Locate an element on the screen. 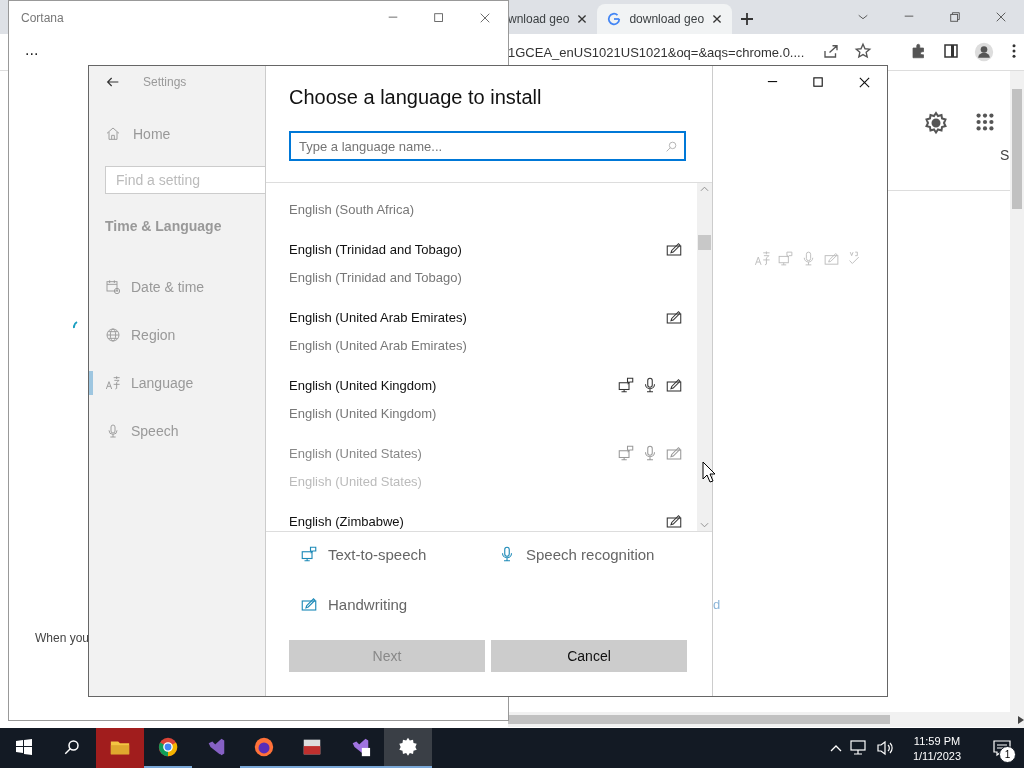 Image resolution: width=1024 pixels, height=768 pixels. legend-label: Speech recognition is located at coordinates (590, 554).